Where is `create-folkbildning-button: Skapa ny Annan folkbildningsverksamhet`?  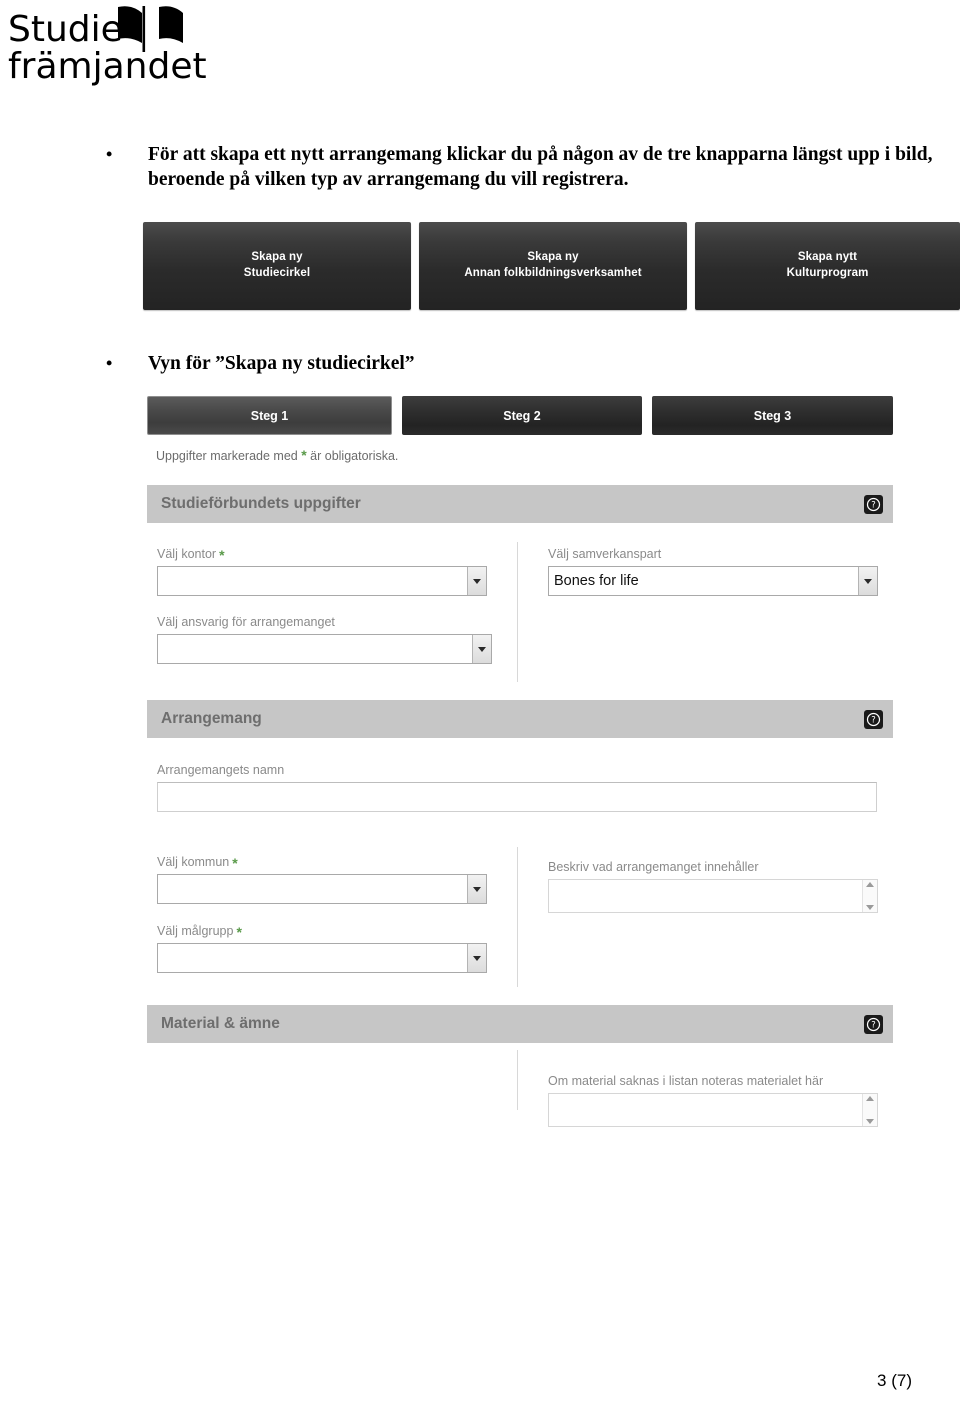
create-folkbildning-button: Skapa ny Annan folkbildningsverksamhet is located at coordinates (553, 266).